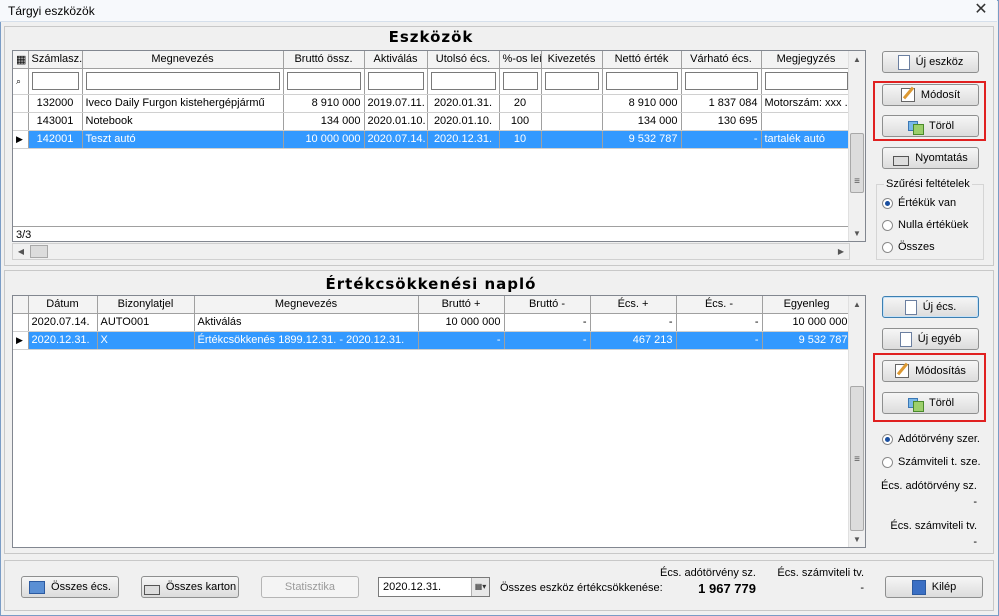 The image size is (999, 616). Describe the element at coordinates (70, 587) in the screenshot. I see `all-depreciation-button: Összes écs.` at that location.